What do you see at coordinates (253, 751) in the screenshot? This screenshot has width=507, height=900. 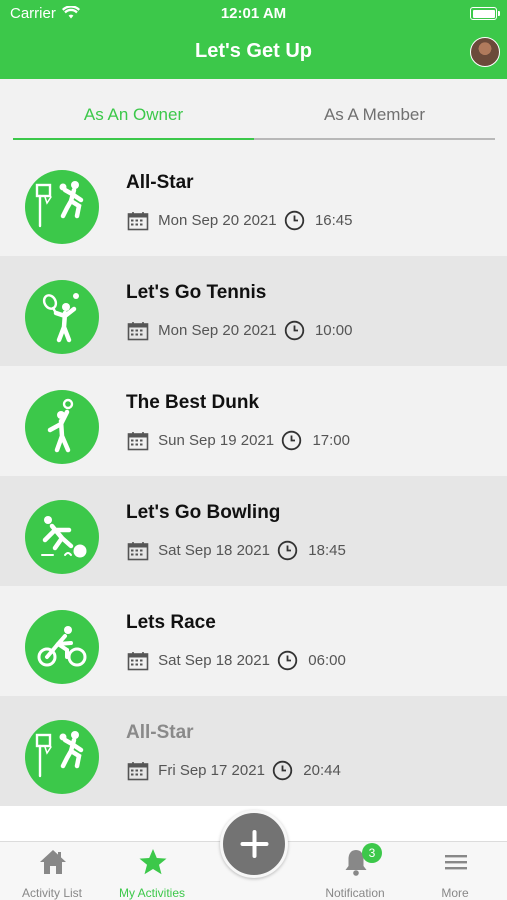 I see `activity-row: All-Star Fri Sep 17 2021 20:44` at bounding box center [253, 751].